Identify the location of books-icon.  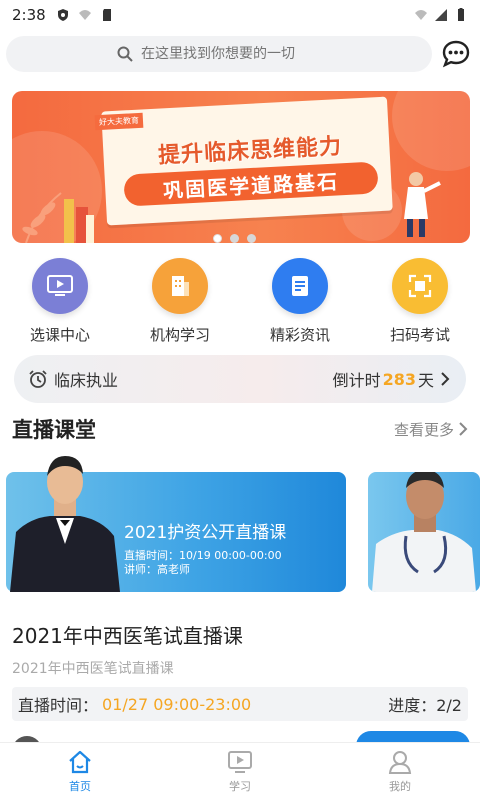
(79, 221).